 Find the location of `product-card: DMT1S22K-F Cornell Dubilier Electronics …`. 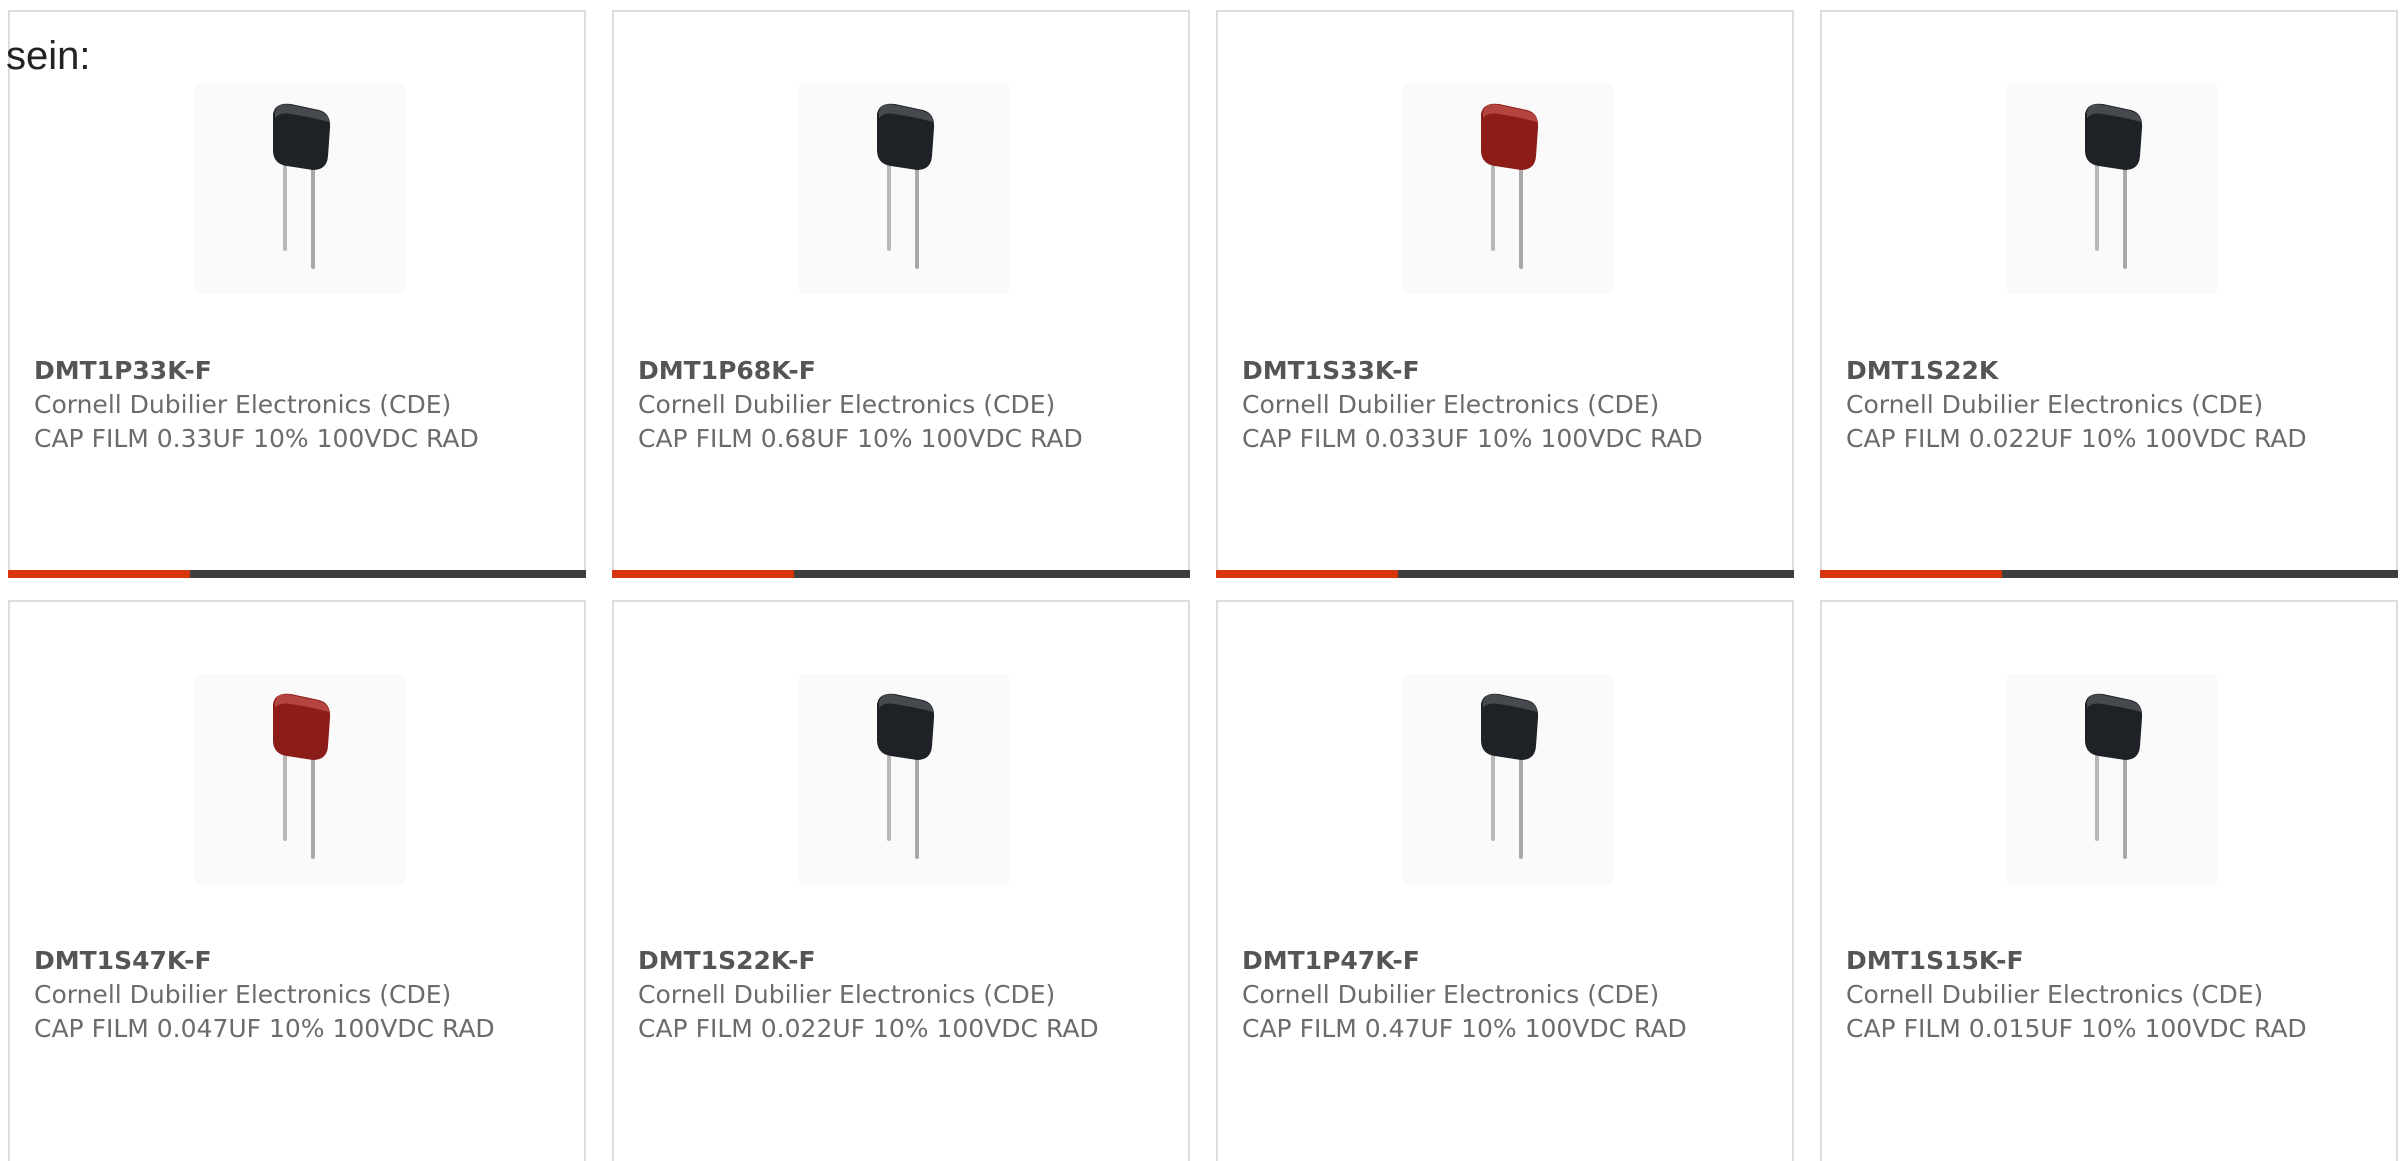

product-card: DMT1S22K-F Cornell Dubilier Electronics … is located at coordinates (901, 880).